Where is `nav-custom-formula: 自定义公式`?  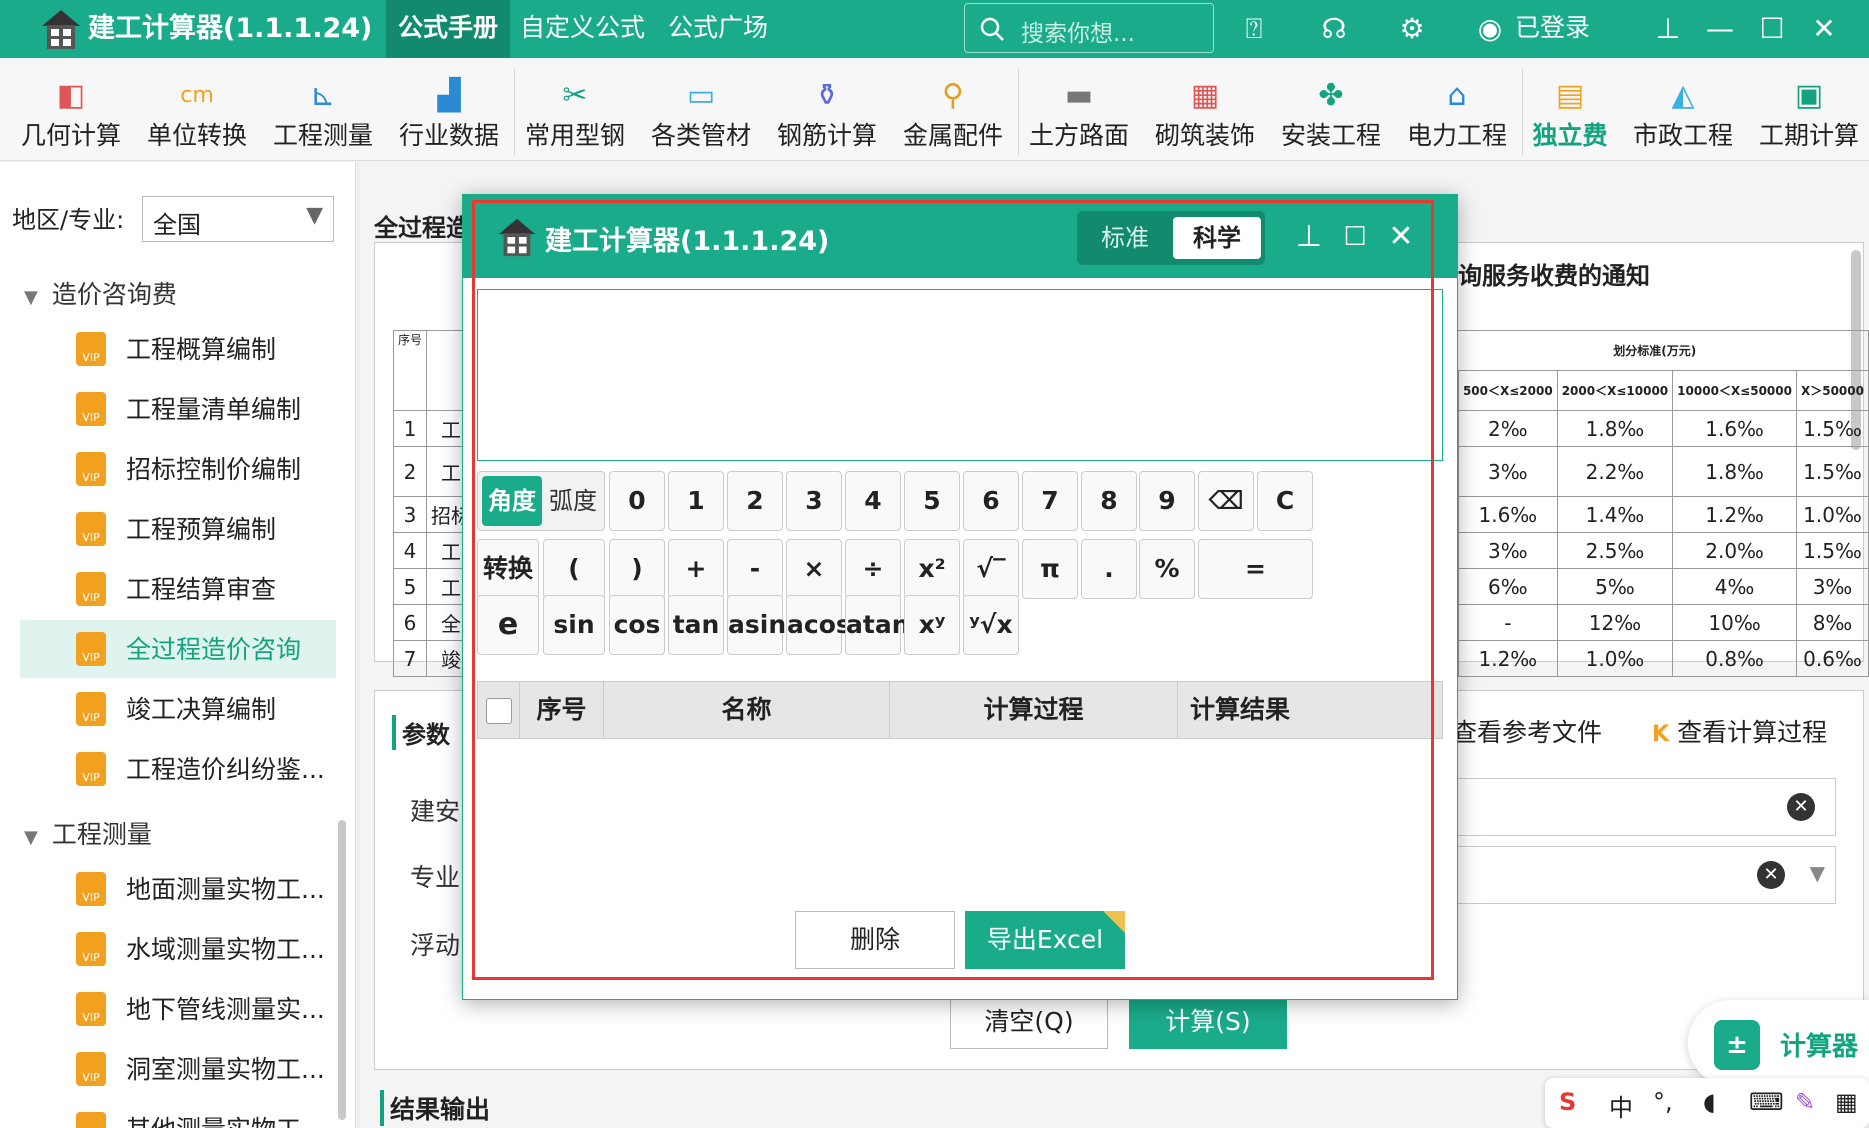 nav-custom-formula: 自定义公式 is located at coordinates (582, 29).